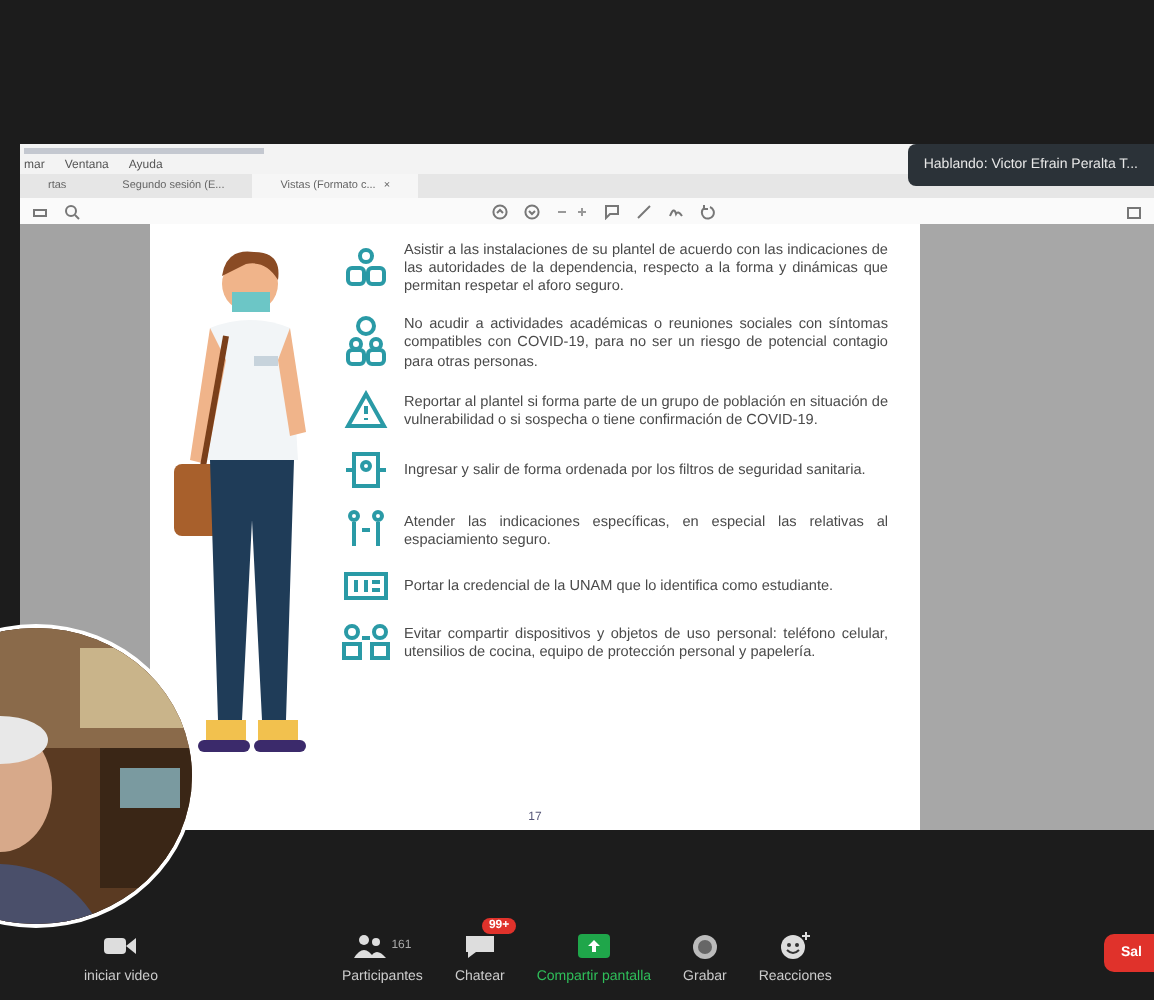  What do you see at coordinates (611, 211) in the screenshot?
I see `comment-icon` at bounding box center [611, 211].